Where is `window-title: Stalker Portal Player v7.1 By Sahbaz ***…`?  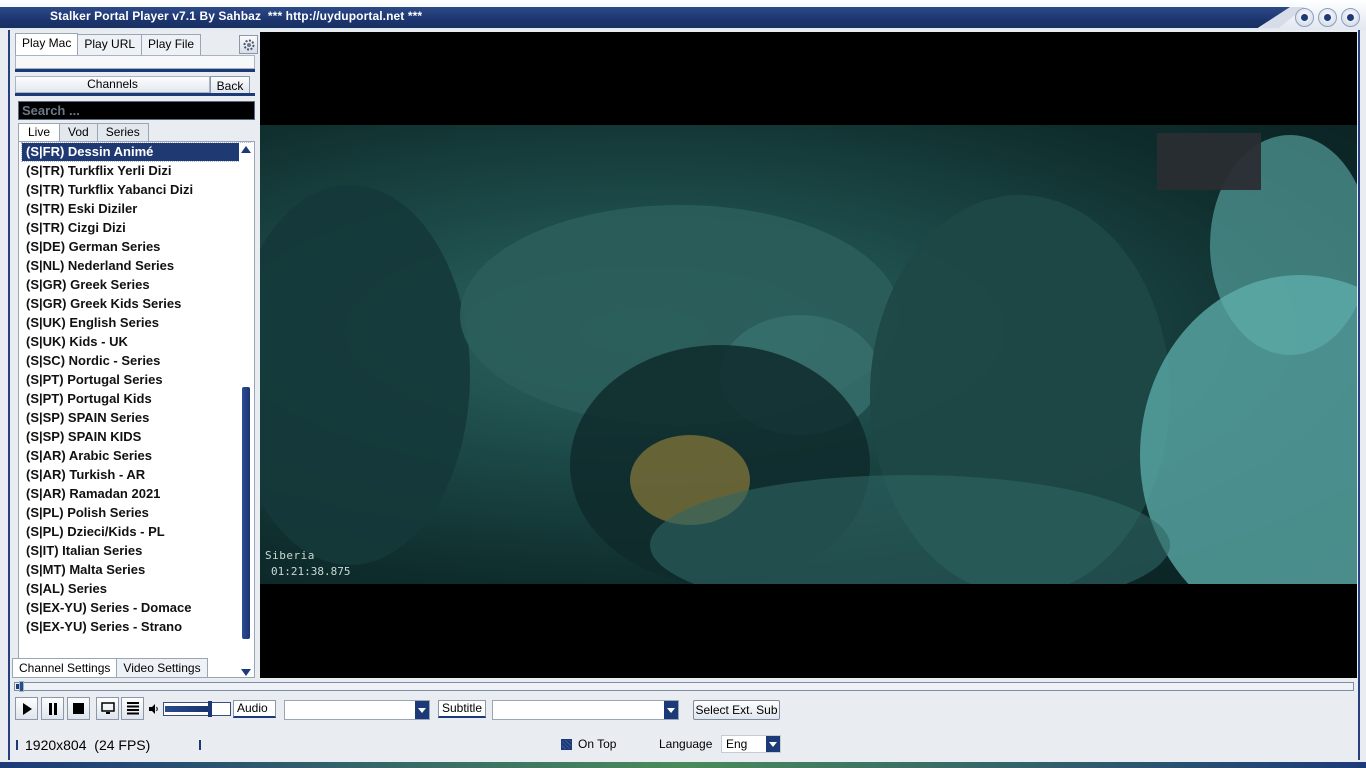
window-title: Stalker Portal Player v7.1 By Sahbaz ***… is located at coordinates (236, 16).